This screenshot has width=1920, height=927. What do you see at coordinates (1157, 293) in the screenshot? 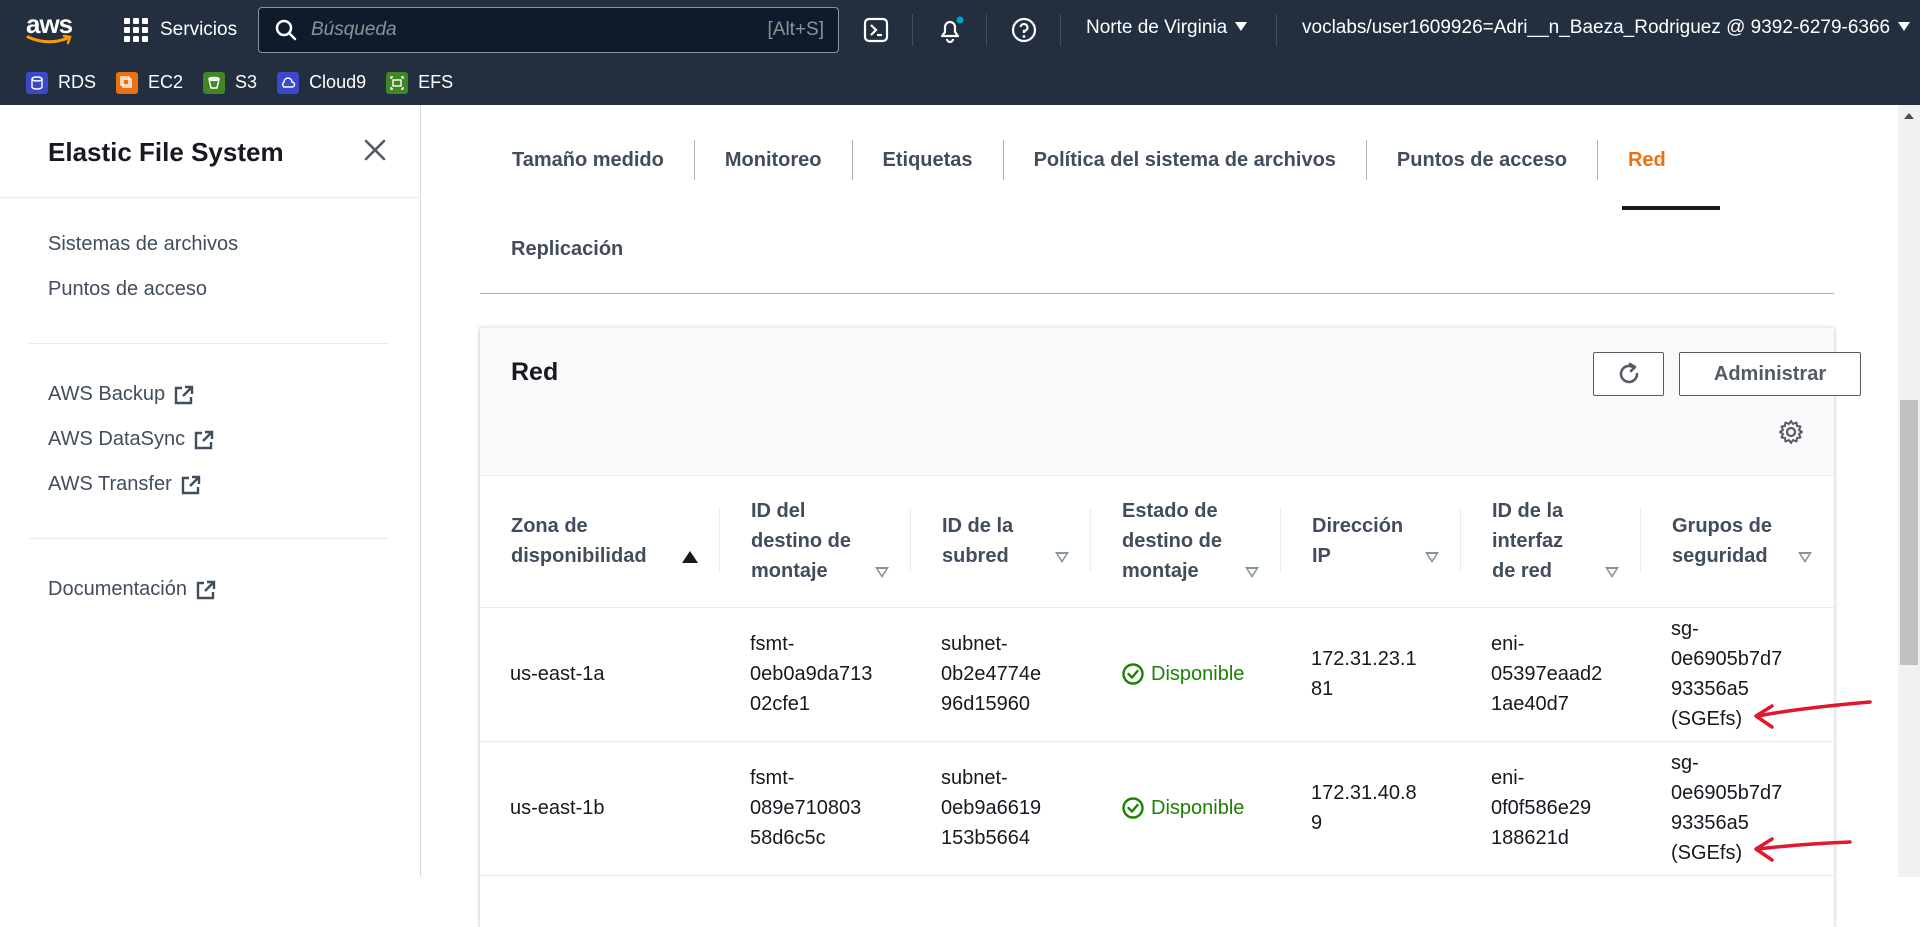
I see `tabs-divider` at bounding box center [1157, 293].